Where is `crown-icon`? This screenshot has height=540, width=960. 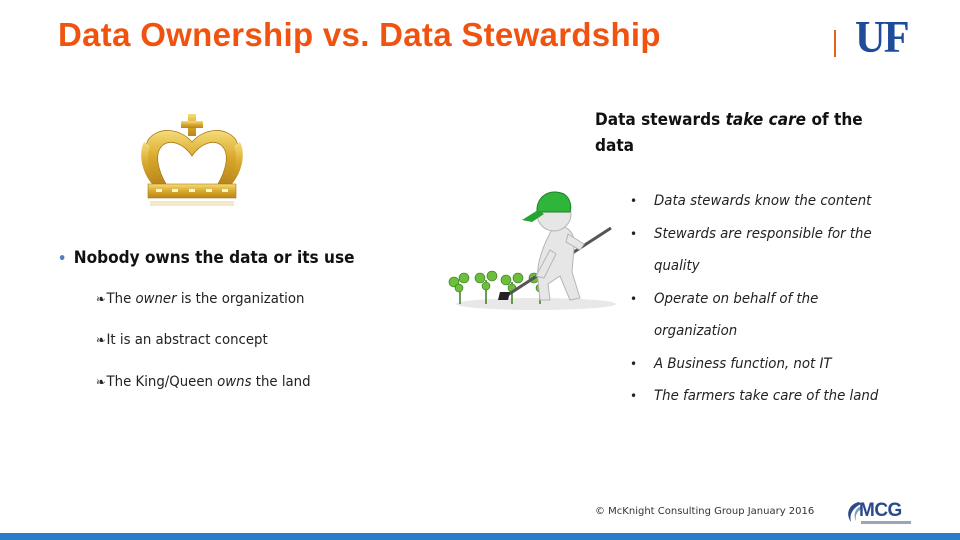
crown-icon is located at coordinates (192, 160).